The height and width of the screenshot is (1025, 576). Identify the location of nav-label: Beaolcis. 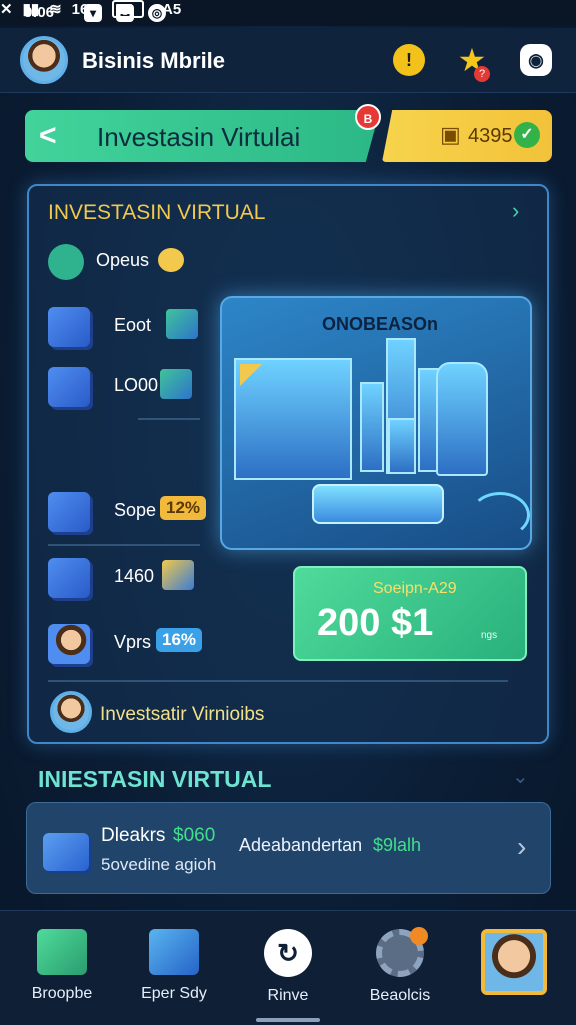
(400, 995).